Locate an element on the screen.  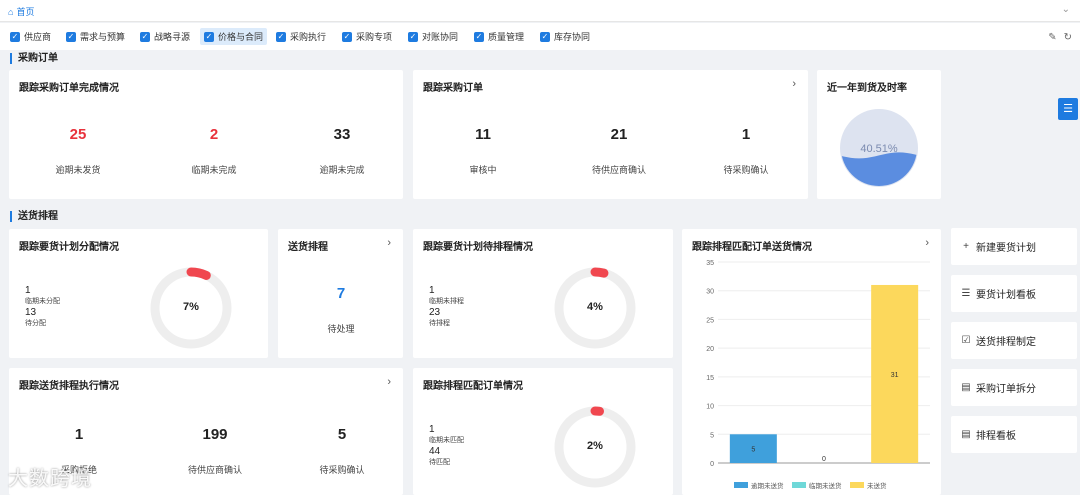
order-split-button: ▤ 采购订单拆分 is located at coordinates (1014, 387).